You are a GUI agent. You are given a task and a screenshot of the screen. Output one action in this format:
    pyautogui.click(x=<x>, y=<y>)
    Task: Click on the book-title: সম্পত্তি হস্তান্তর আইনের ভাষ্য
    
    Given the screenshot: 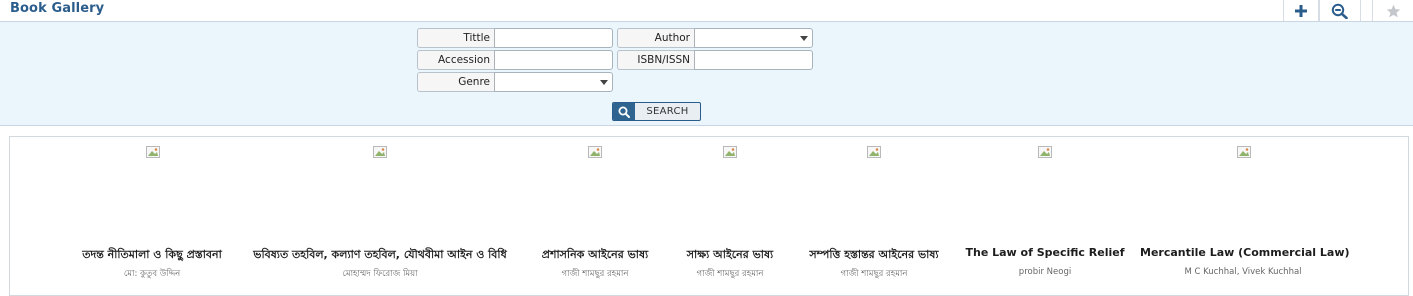 What is the action you would take?
    pyautogui.click(x=874, y=255)
    